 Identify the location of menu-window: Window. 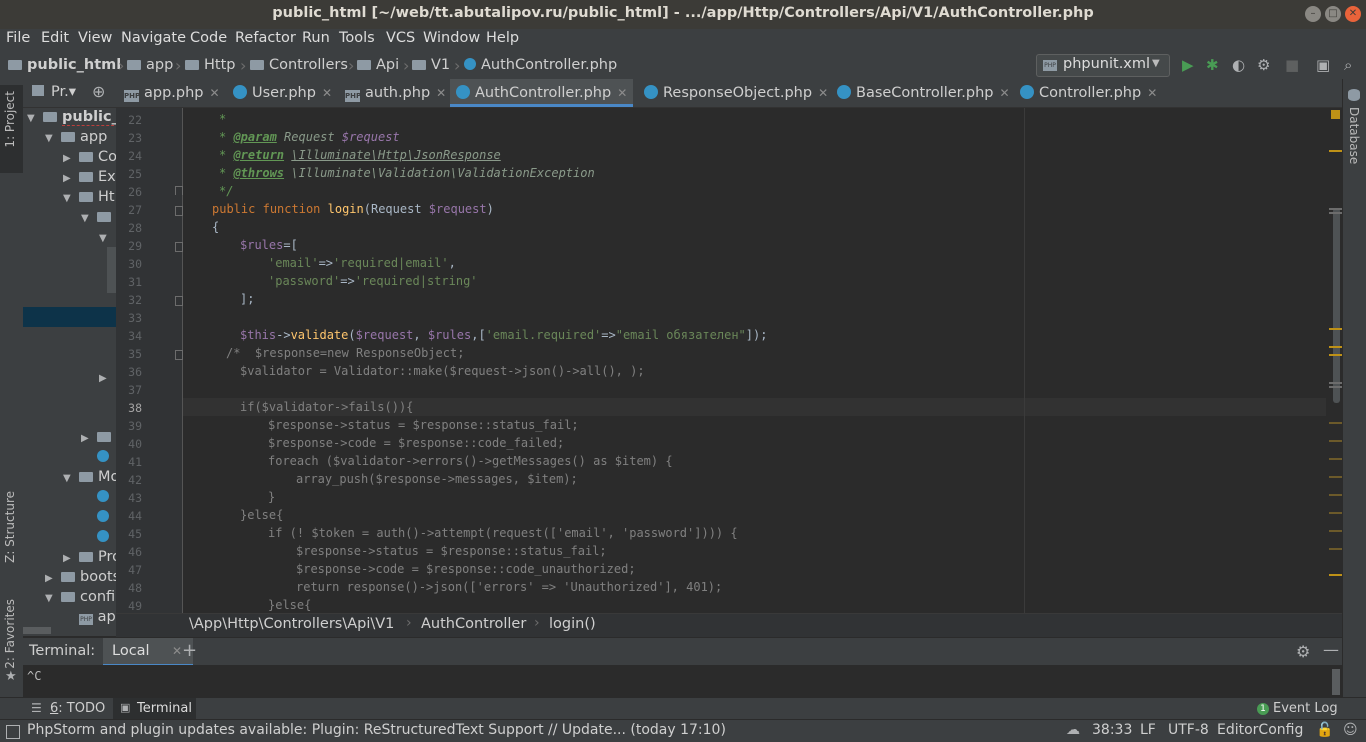
(451, 38).